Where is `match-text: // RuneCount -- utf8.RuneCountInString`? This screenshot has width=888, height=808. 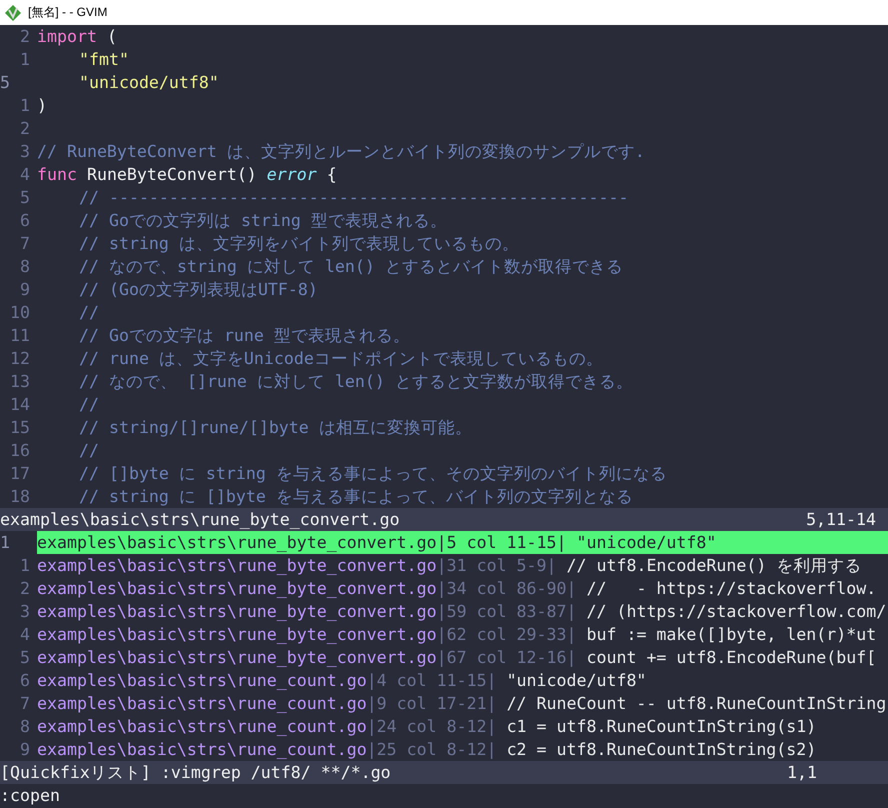 match-text: // RuneCount -- utf8.RuneCountInString is located at coordinates (696, 704).